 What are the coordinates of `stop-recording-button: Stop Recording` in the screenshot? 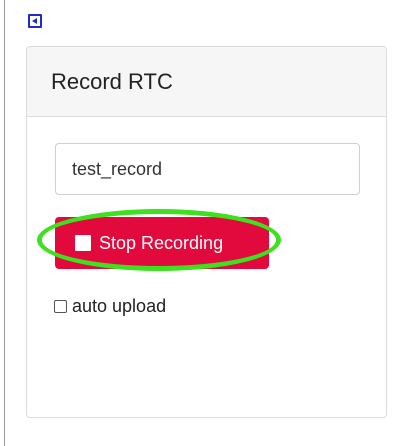 It's located at (162, 243).